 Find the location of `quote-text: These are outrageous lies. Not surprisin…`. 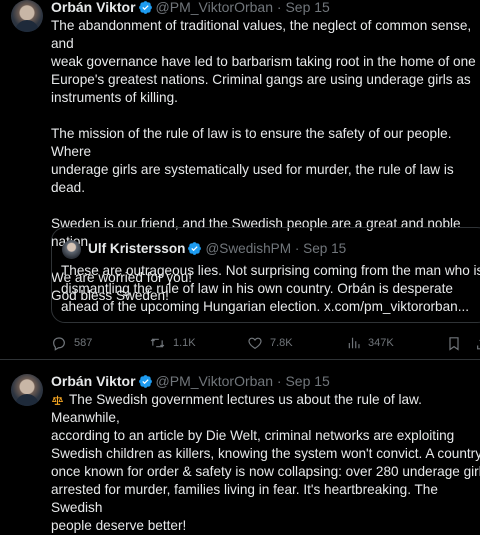

quote-text: These are outrageous lies. Not surprisin… is located at coordinates (270, 288).